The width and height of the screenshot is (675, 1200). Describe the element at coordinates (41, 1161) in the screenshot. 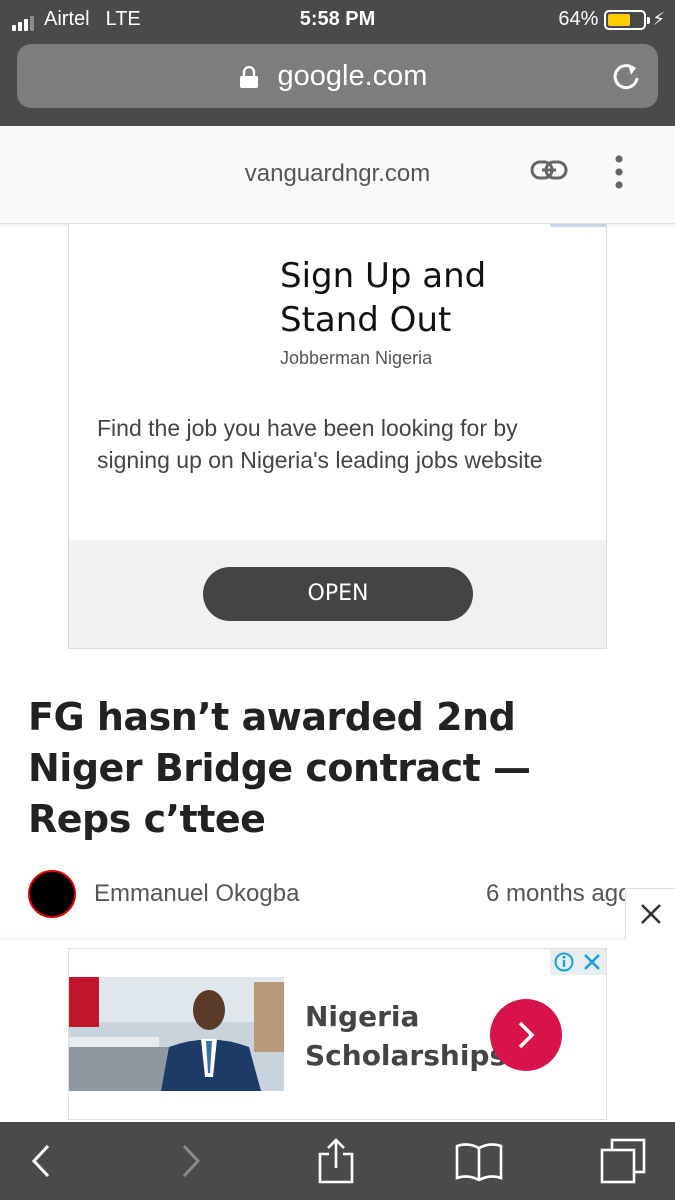

I see `back-icon` at that location.